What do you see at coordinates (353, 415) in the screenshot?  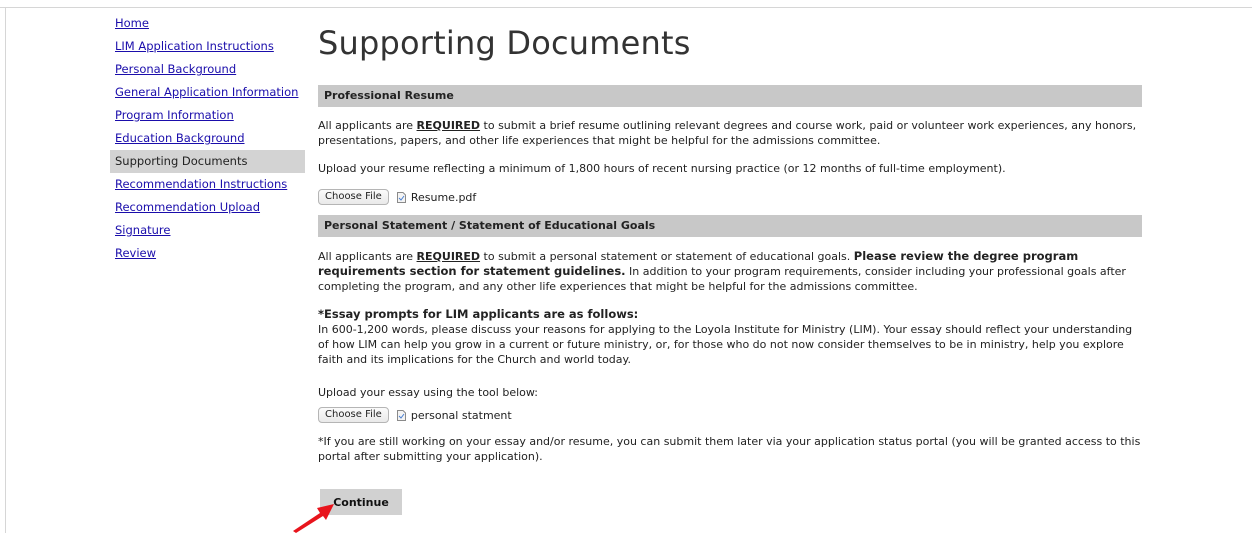 I see `essay-choose-file-button: Choose File` at bounding box center [353, 415].